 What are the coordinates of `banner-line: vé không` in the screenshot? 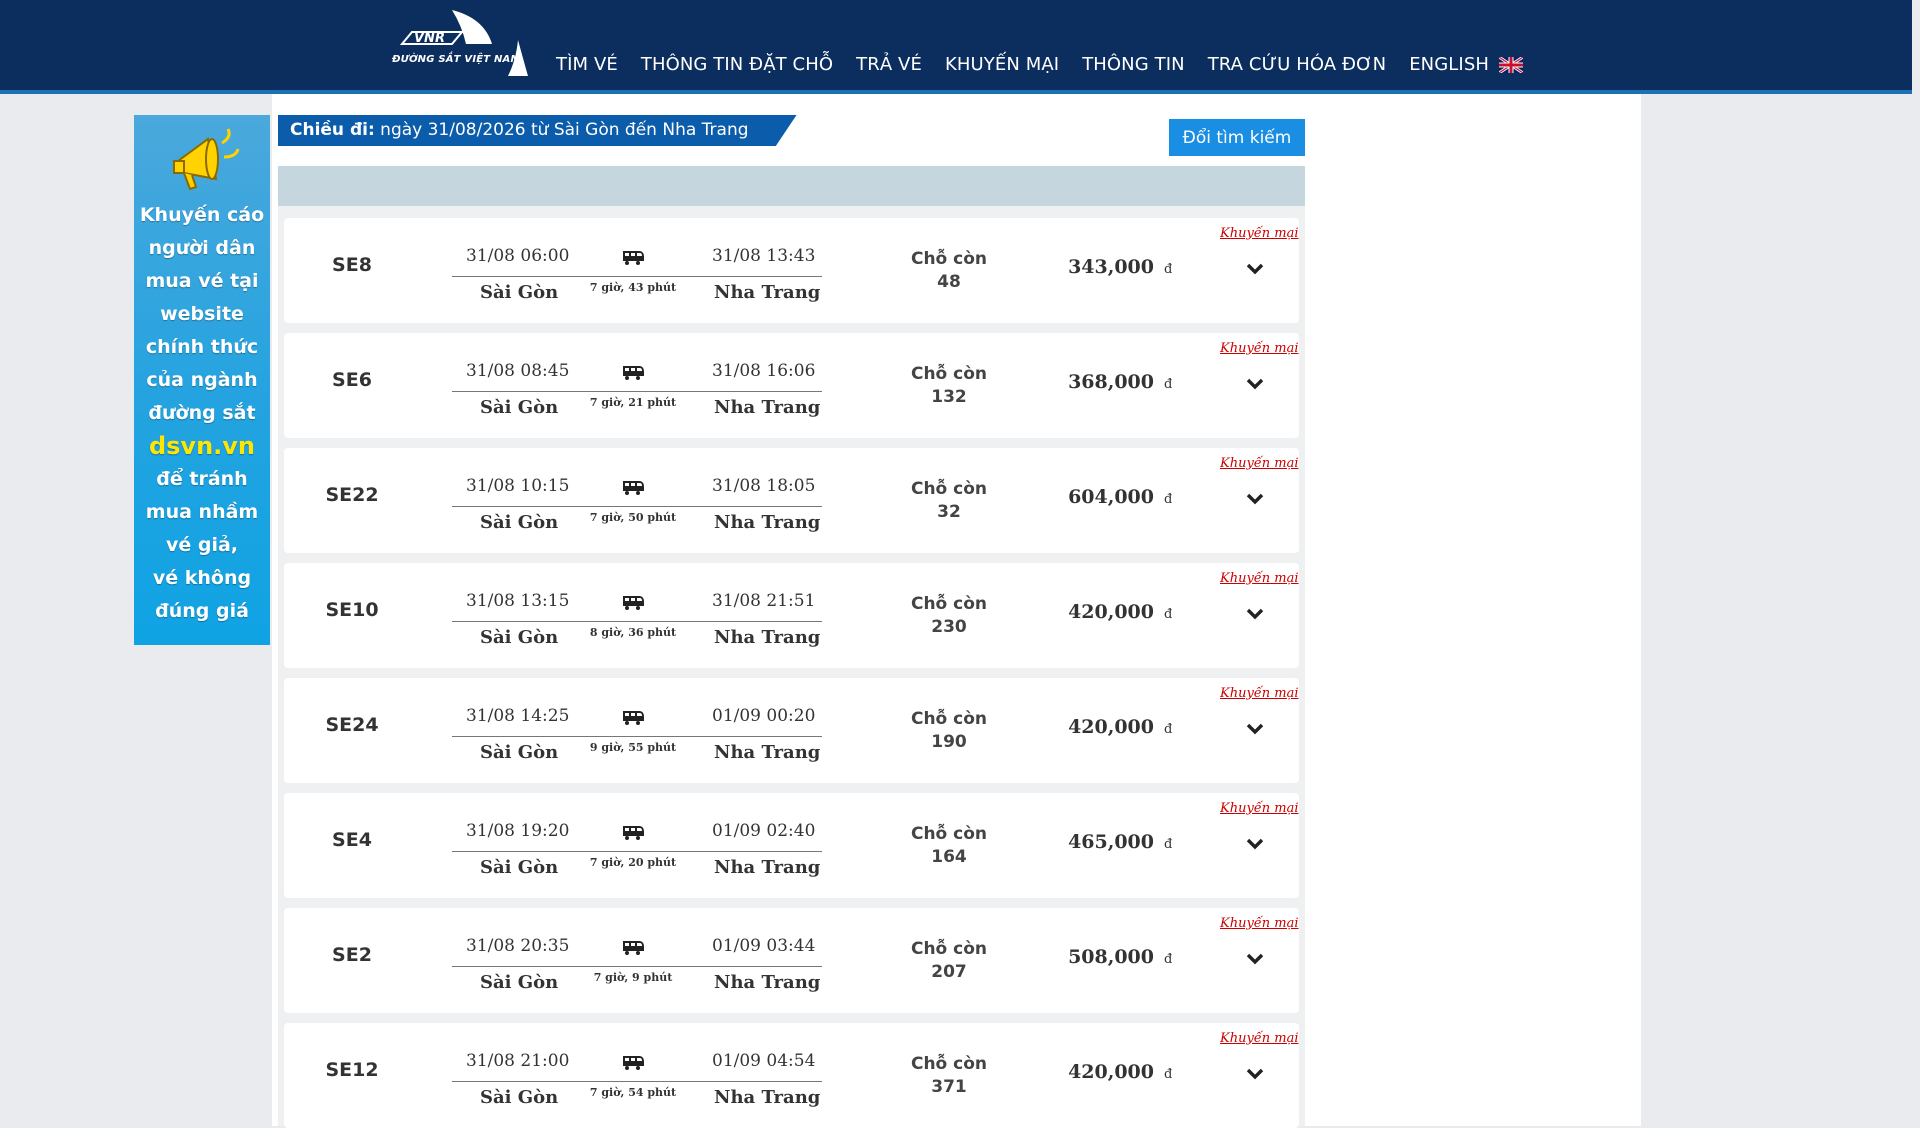 It's located at (202, 578).